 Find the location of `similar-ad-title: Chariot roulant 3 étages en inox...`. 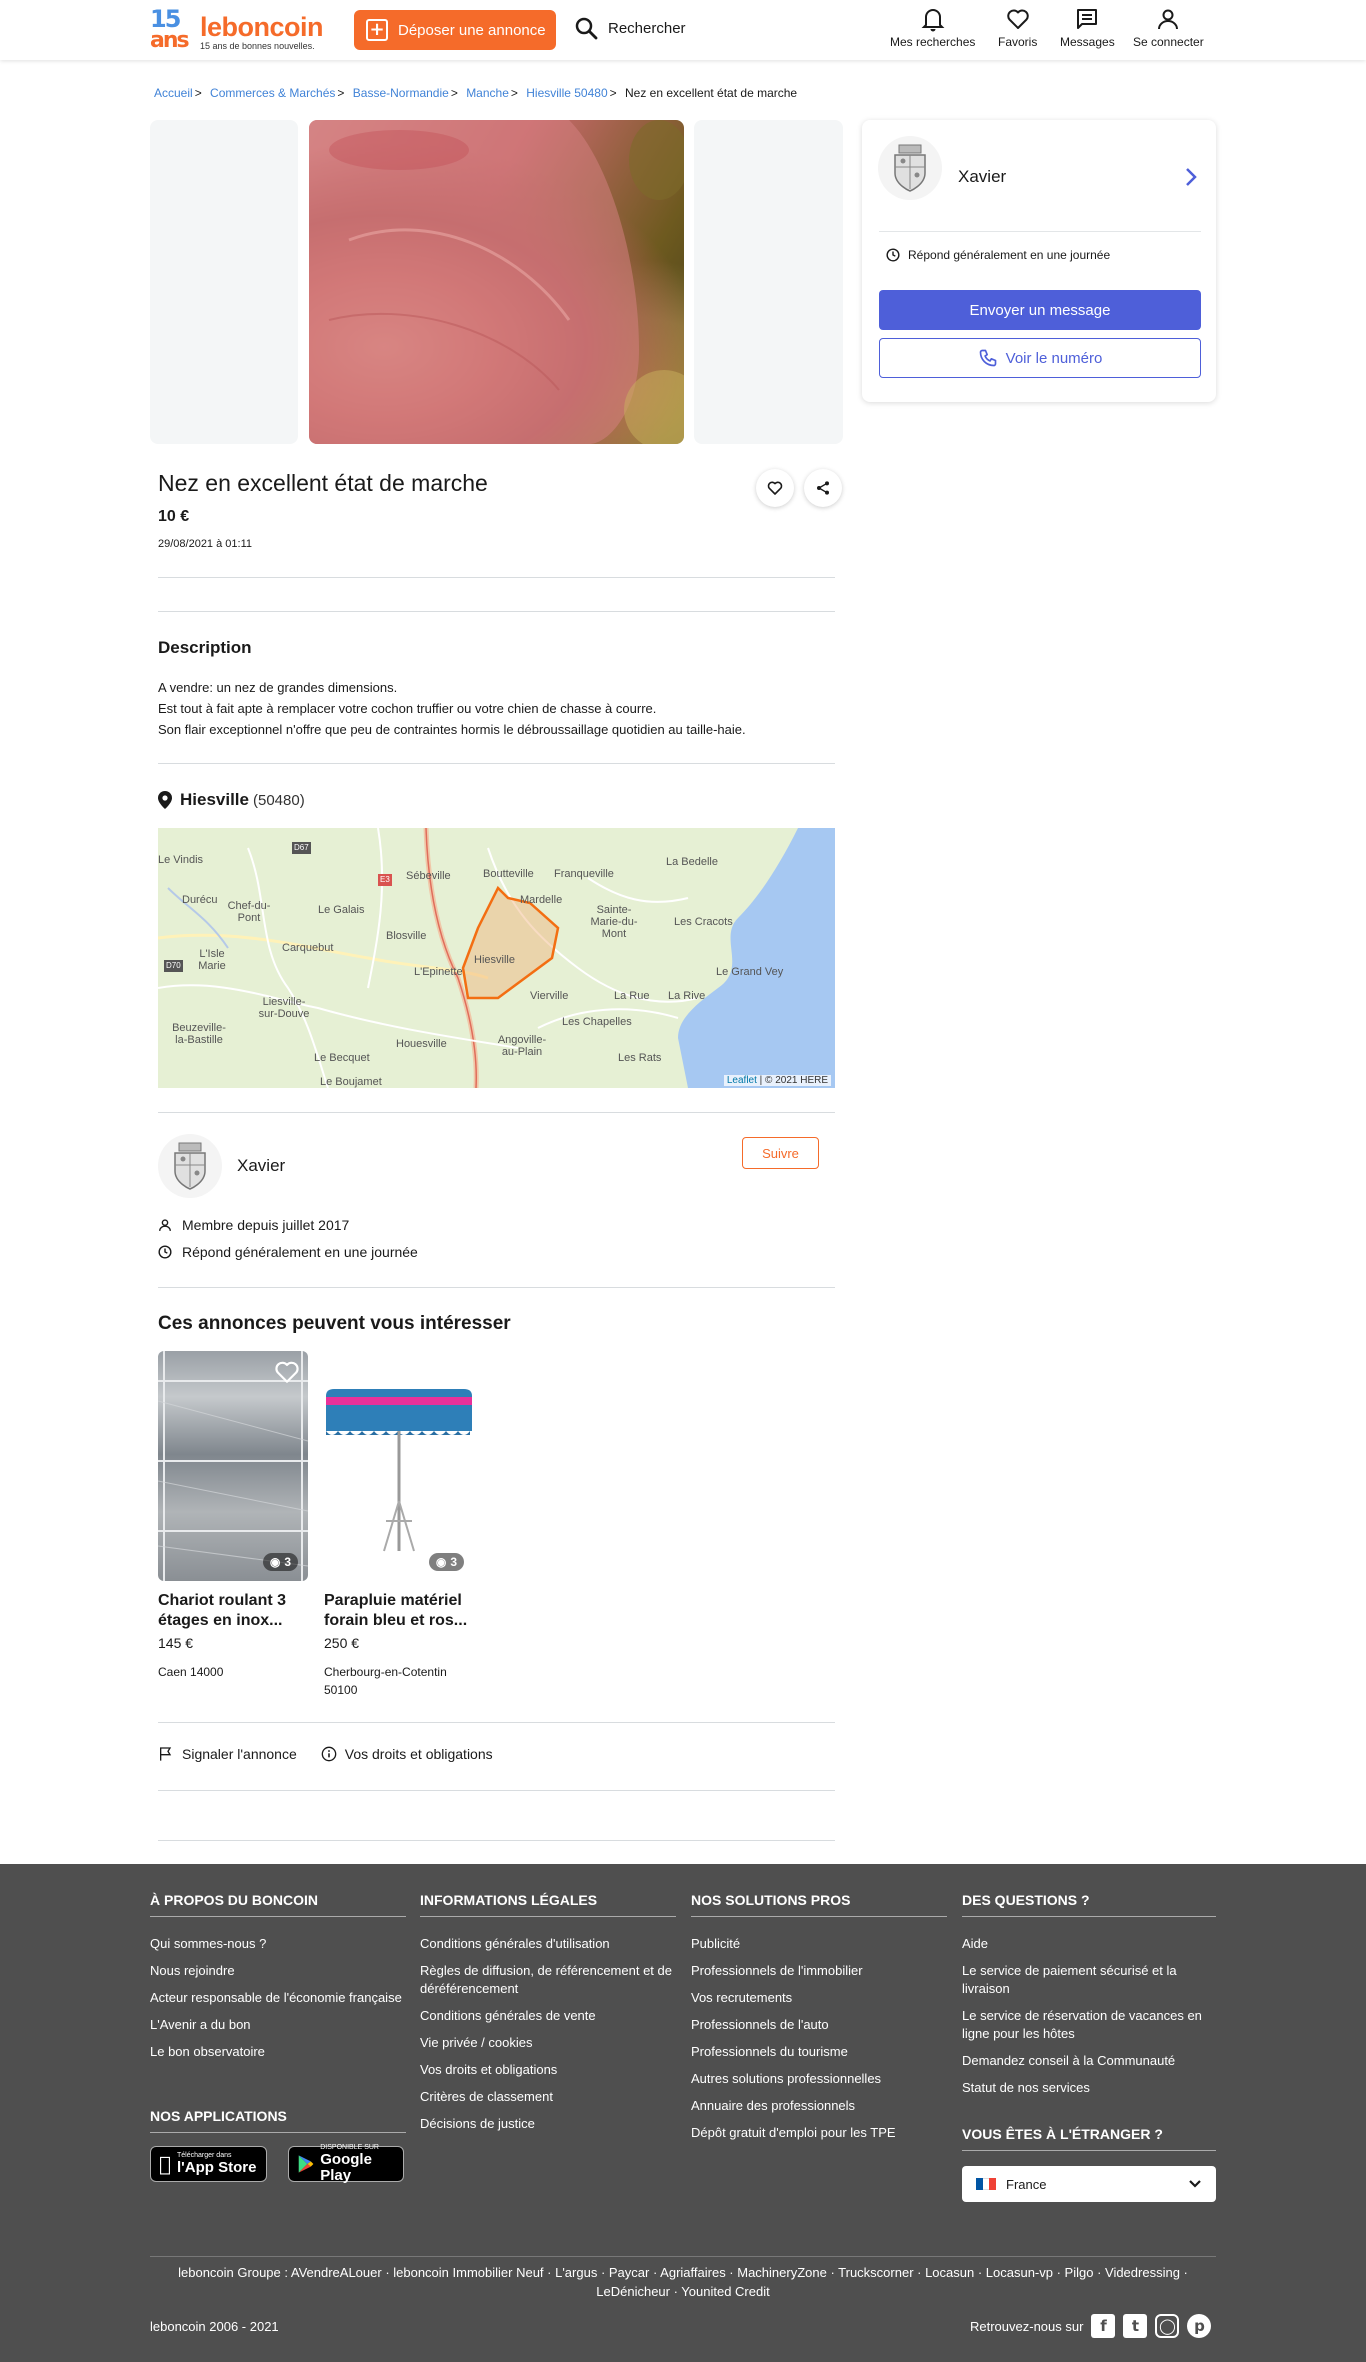

similar-ad-title: Chariot roulant 3 étages en inox... is located at coordinates (222, 1610).